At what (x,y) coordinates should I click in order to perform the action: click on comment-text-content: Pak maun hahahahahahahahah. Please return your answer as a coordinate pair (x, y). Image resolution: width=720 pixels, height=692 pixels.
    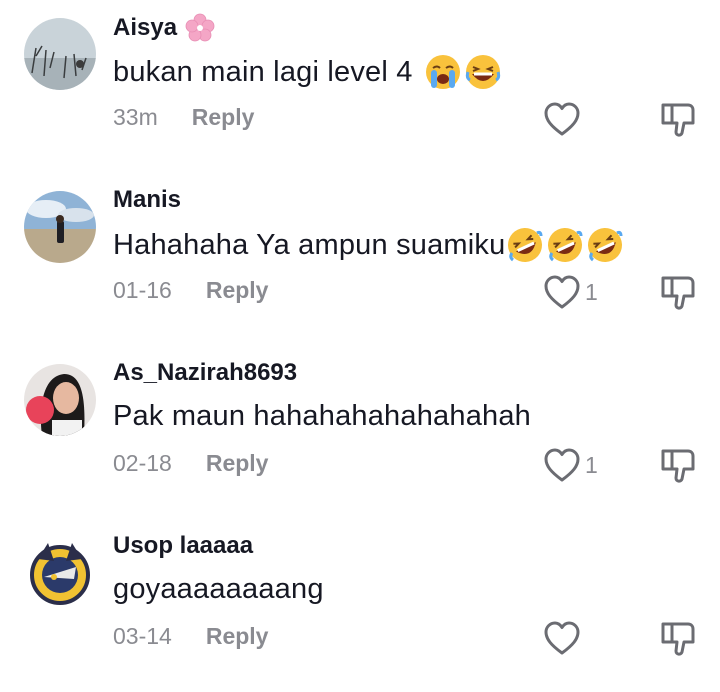
    Looking at the image, I should click on (322, 416).